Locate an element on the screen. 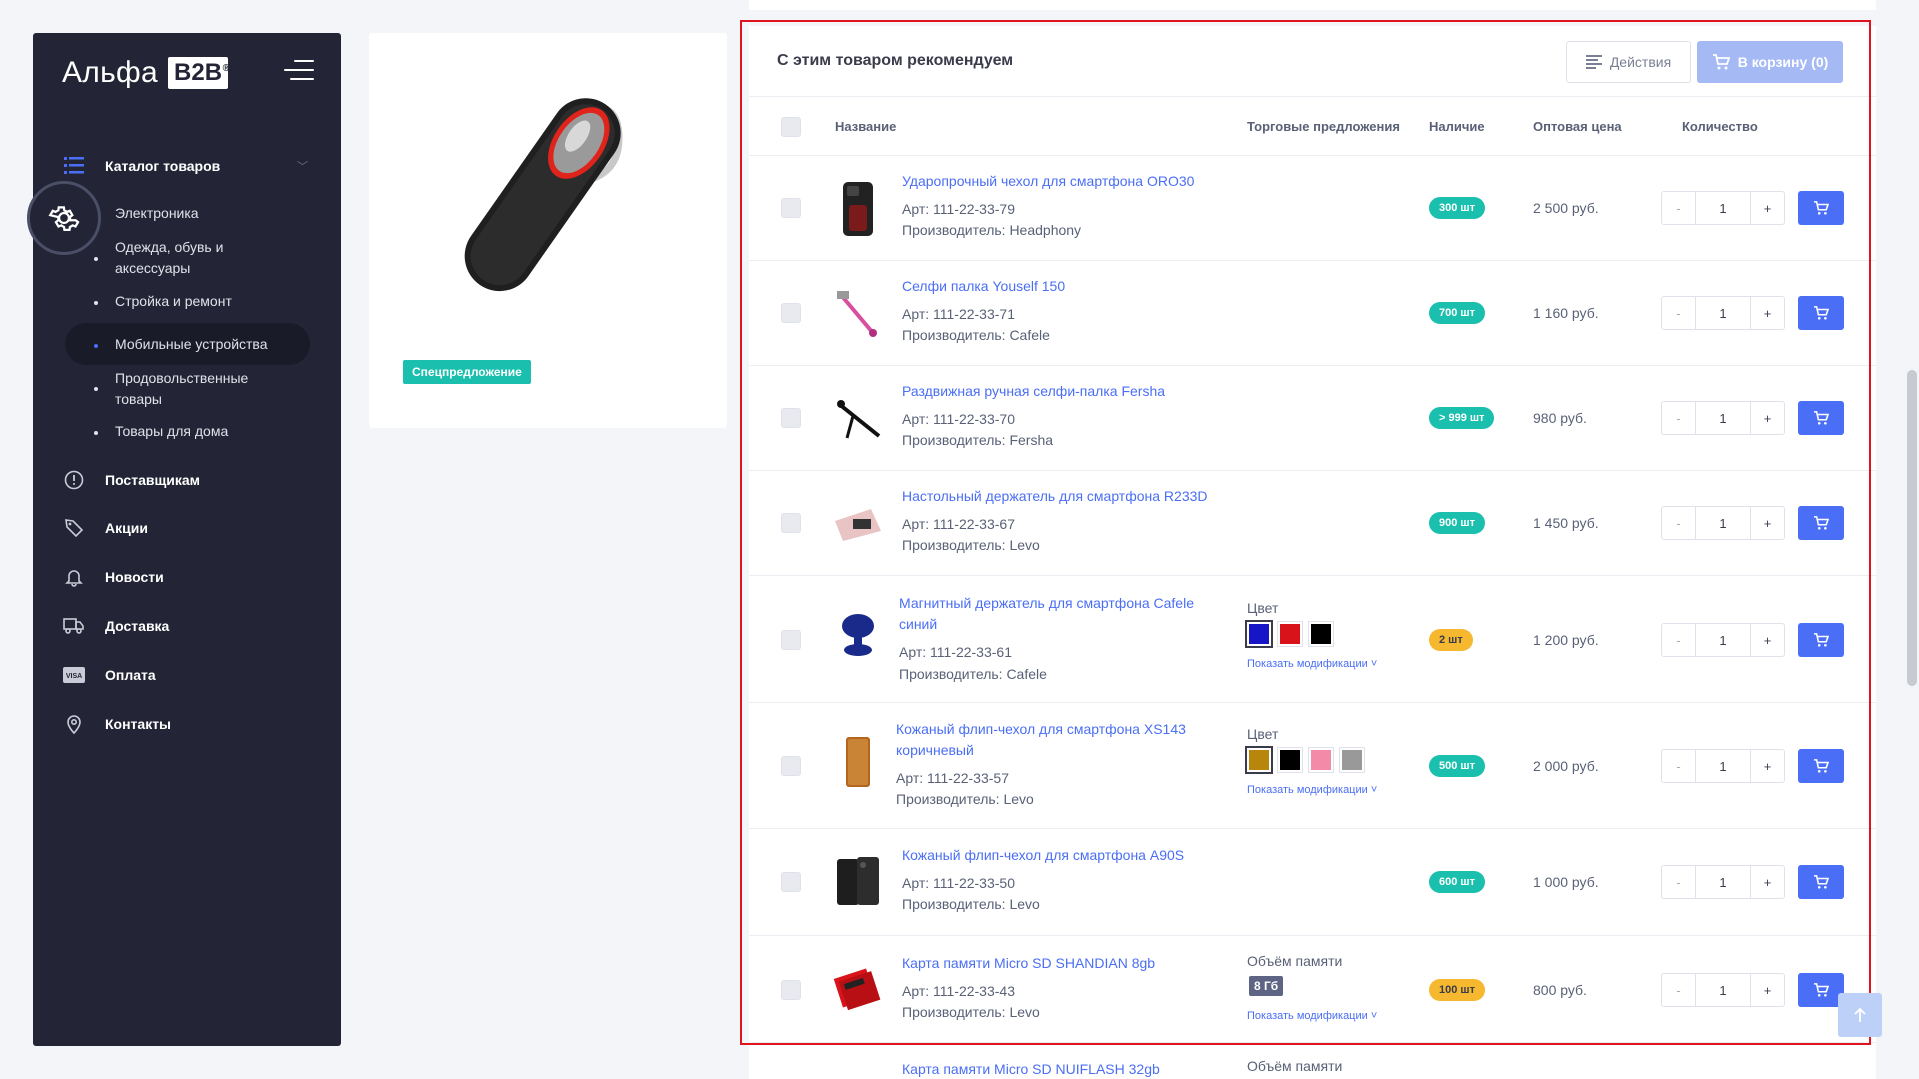  sidebar-item-promo: Акции is located at coordinates (187, 528).